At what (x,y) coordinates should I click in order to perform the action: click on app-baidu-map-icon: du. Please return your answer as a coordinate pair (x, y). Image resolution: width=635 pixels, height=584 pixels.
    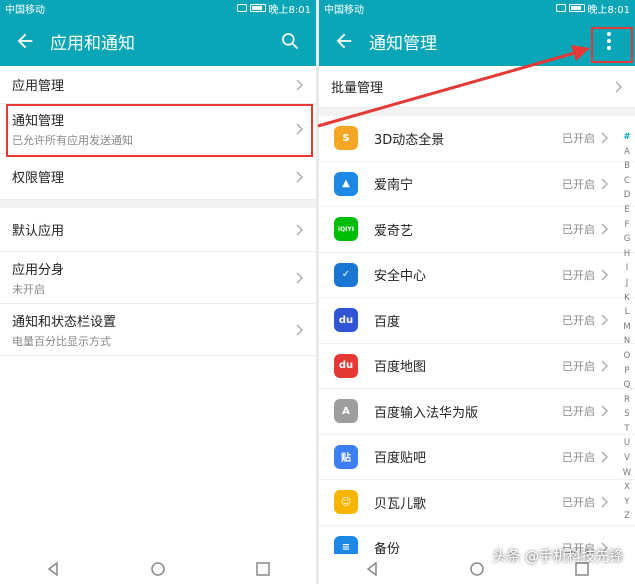
    Looking at the image, I should click on (346, 365).